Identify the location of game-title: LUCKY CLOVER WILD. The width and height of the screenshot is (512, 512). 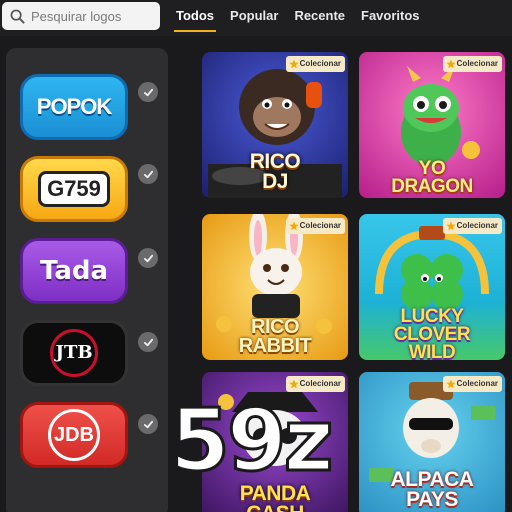
(432, 333).